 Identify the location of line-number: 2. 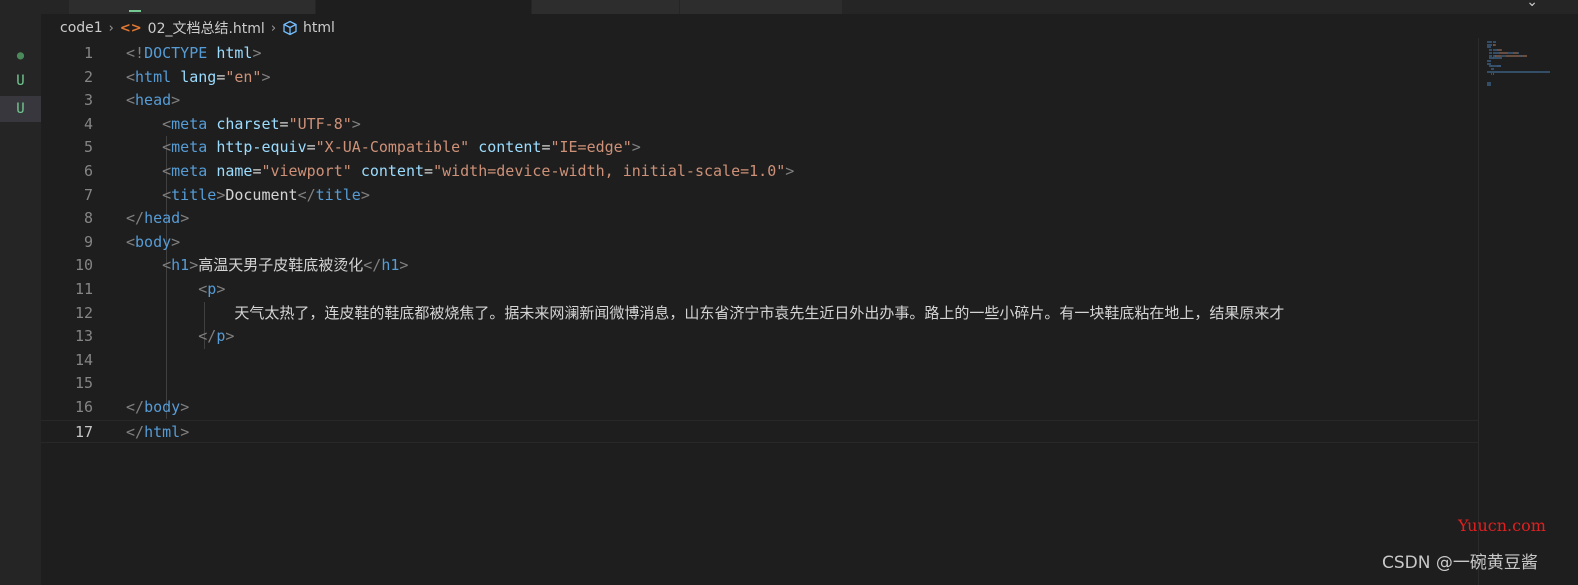
(88, 76).